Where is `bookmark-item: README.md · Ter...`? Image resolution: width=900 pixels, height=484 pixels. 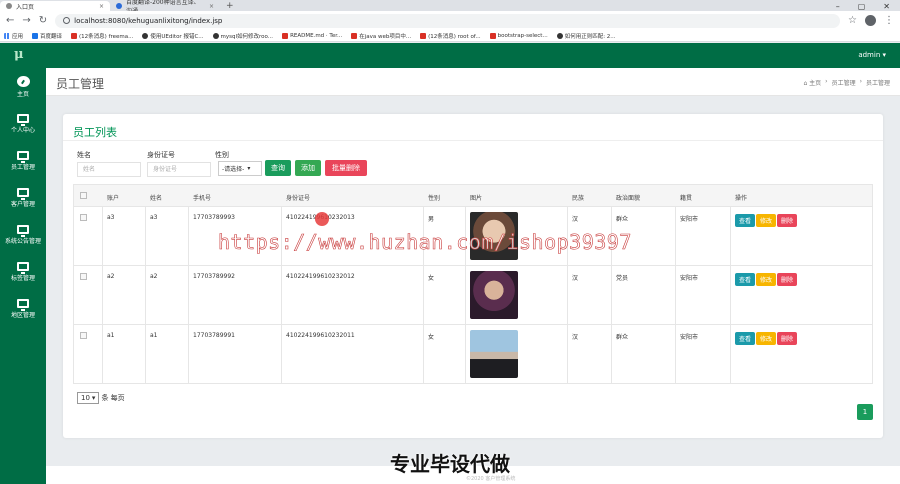 bookmark-item: README.md · Ter... is located at coordinates (312, 35).